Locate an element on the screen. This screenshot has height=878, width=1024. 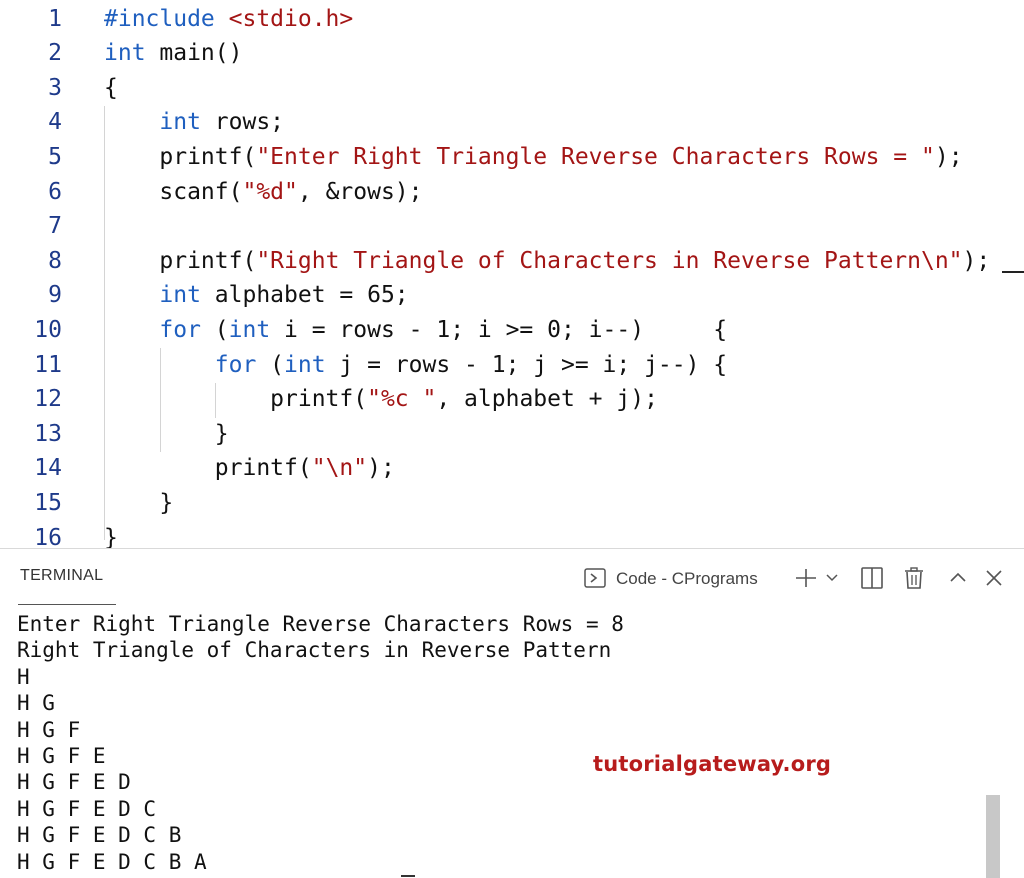
code-text: scanf("%d", &rows); is located at coordinates (263, 192).